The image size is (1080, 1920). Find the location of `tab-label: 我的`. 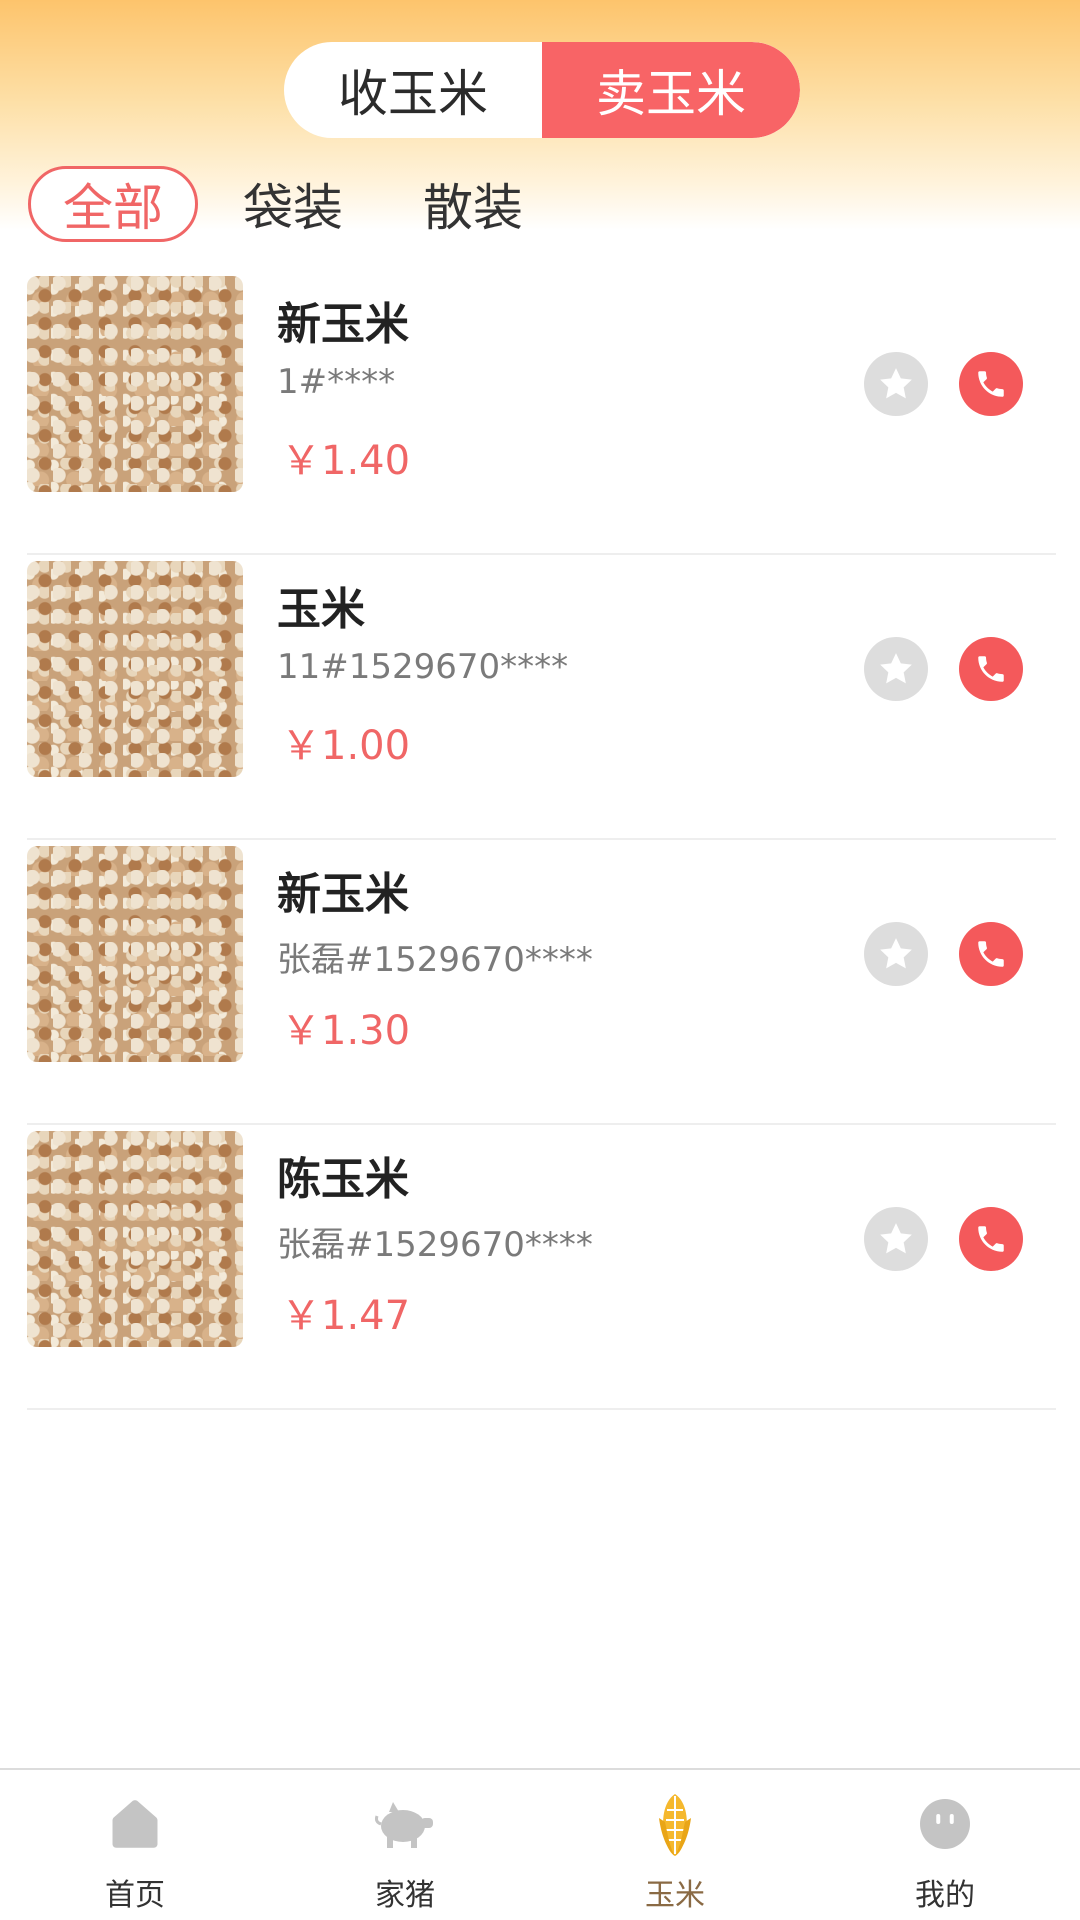

tab-label: 我的 is located at coordinates (945, 1895).